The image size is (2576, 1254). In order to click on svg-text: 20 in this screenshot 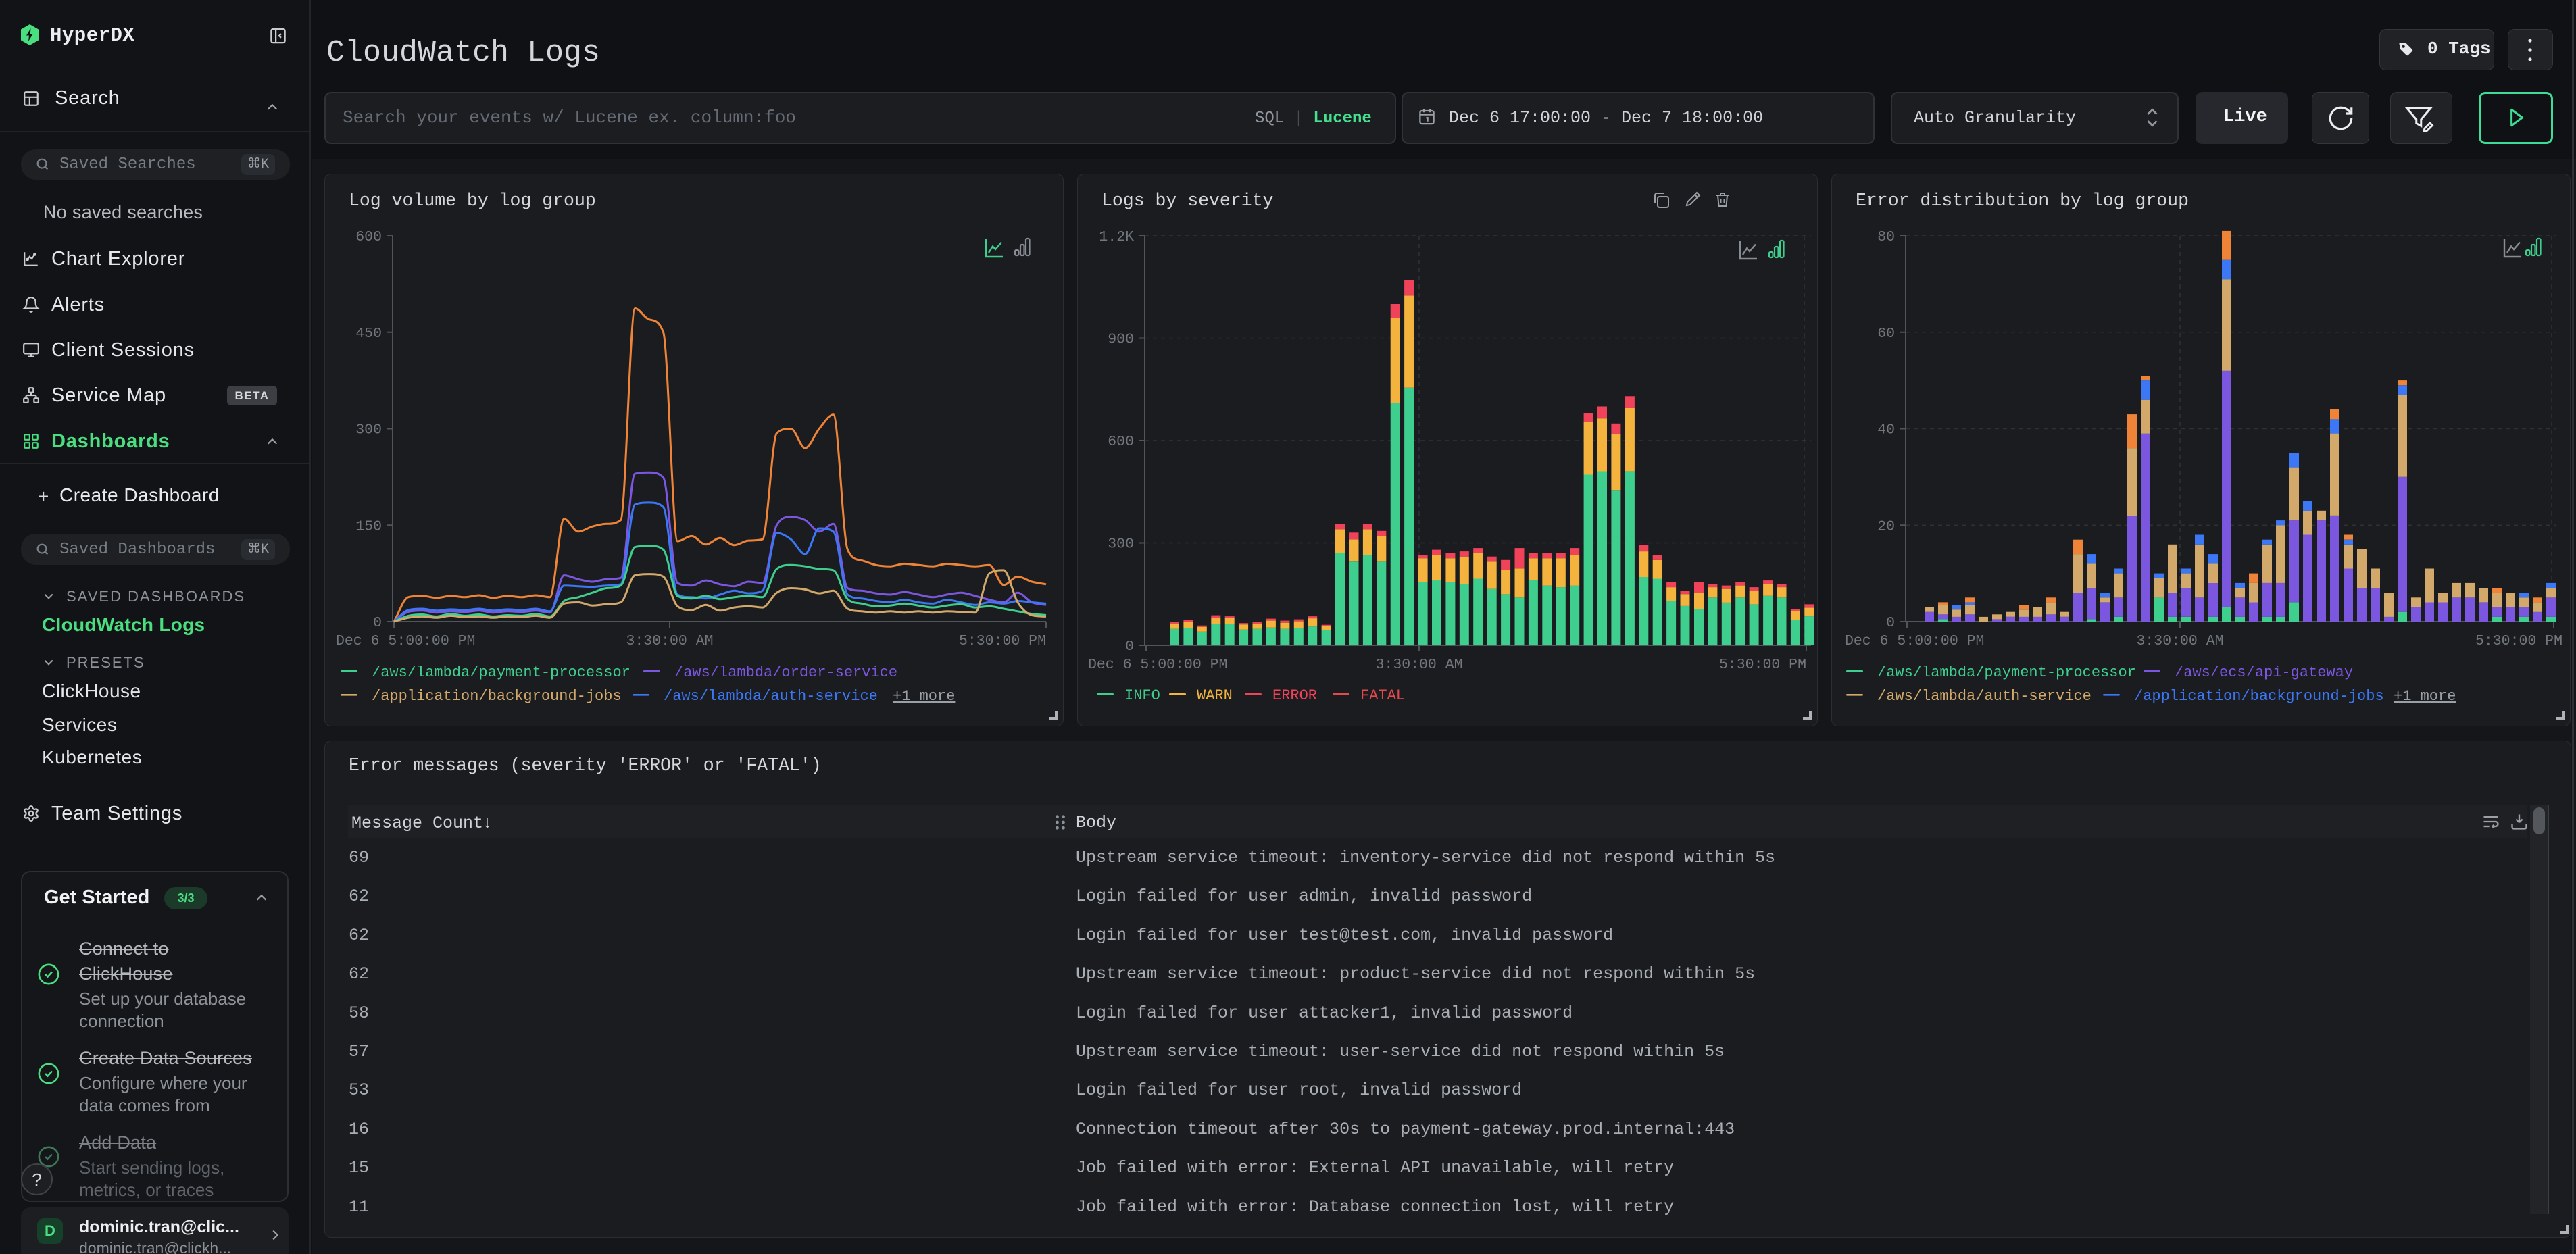, I will do `click(1886, 526)`.